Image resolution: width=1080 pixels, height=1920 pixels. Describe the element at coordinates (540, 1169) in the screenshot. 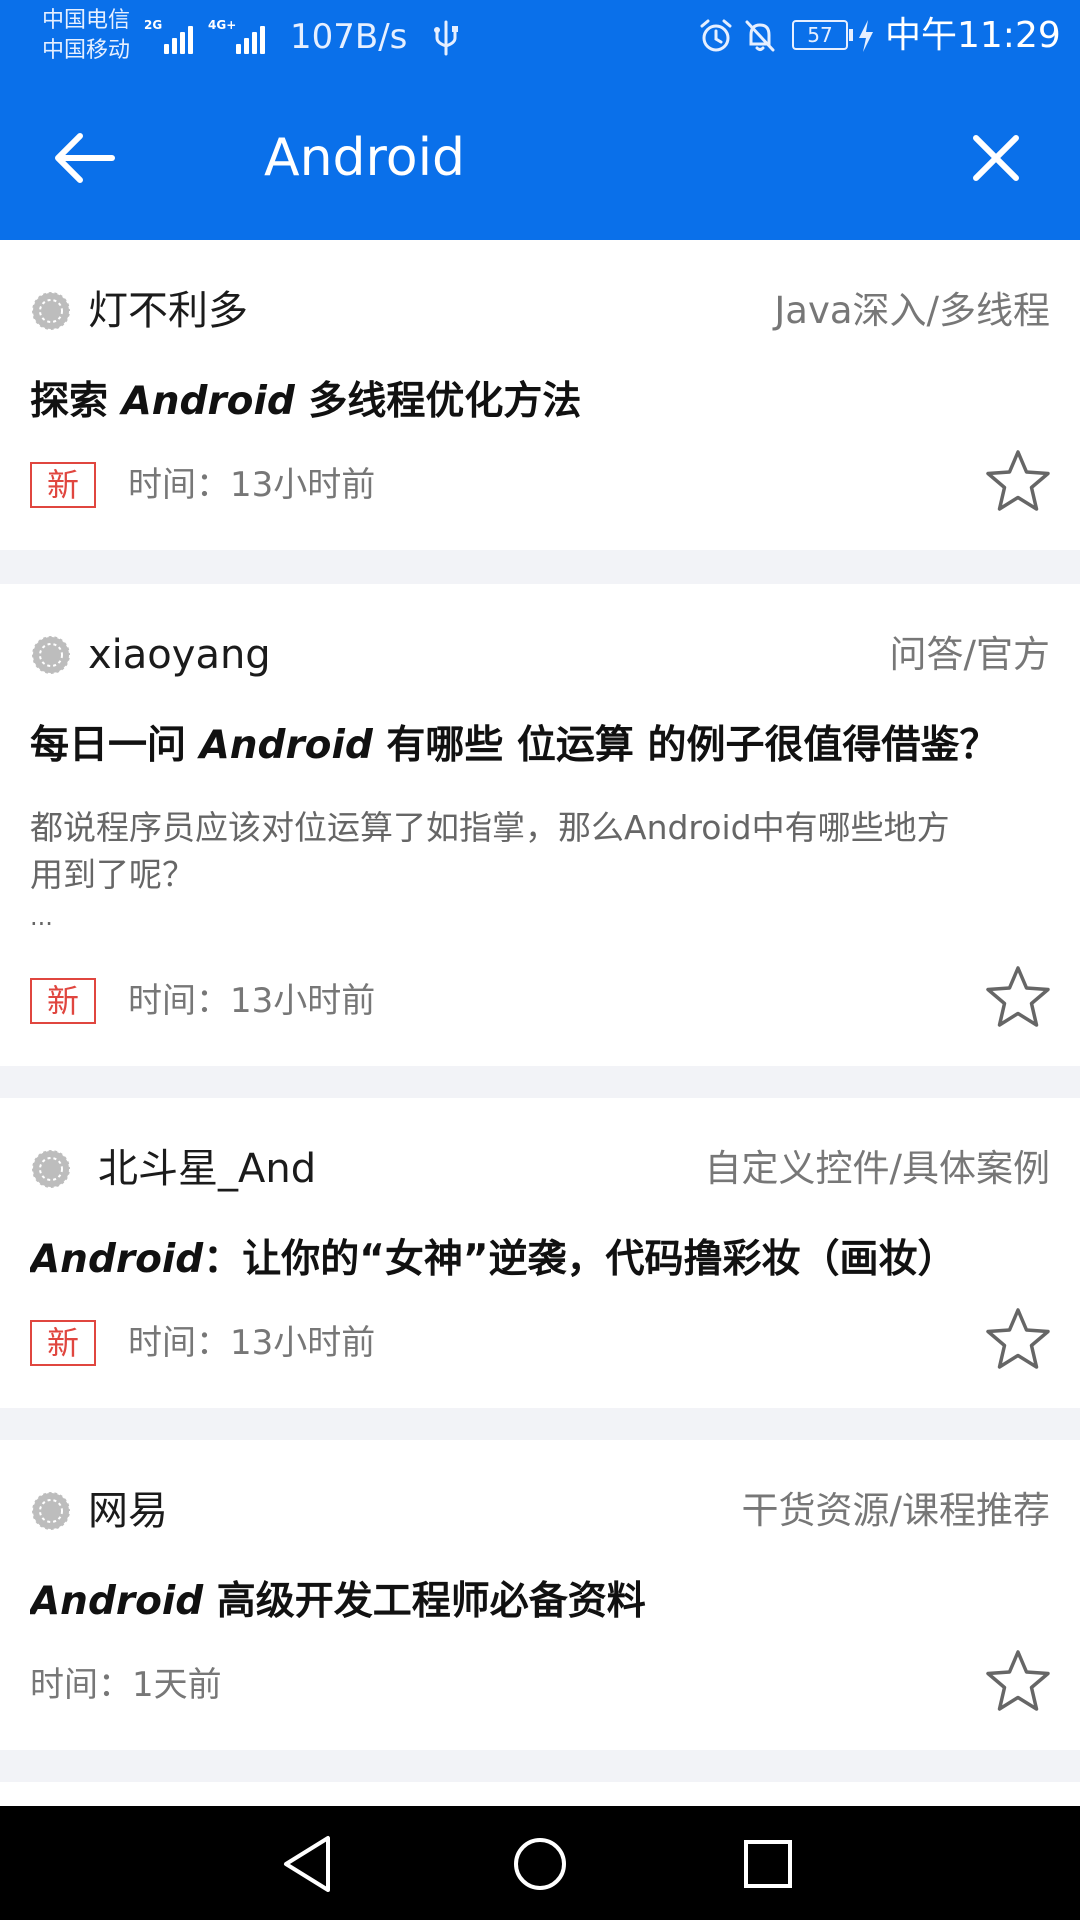

I see `card-header: 北斗星_And 自定义控件/具体案例` at that location.